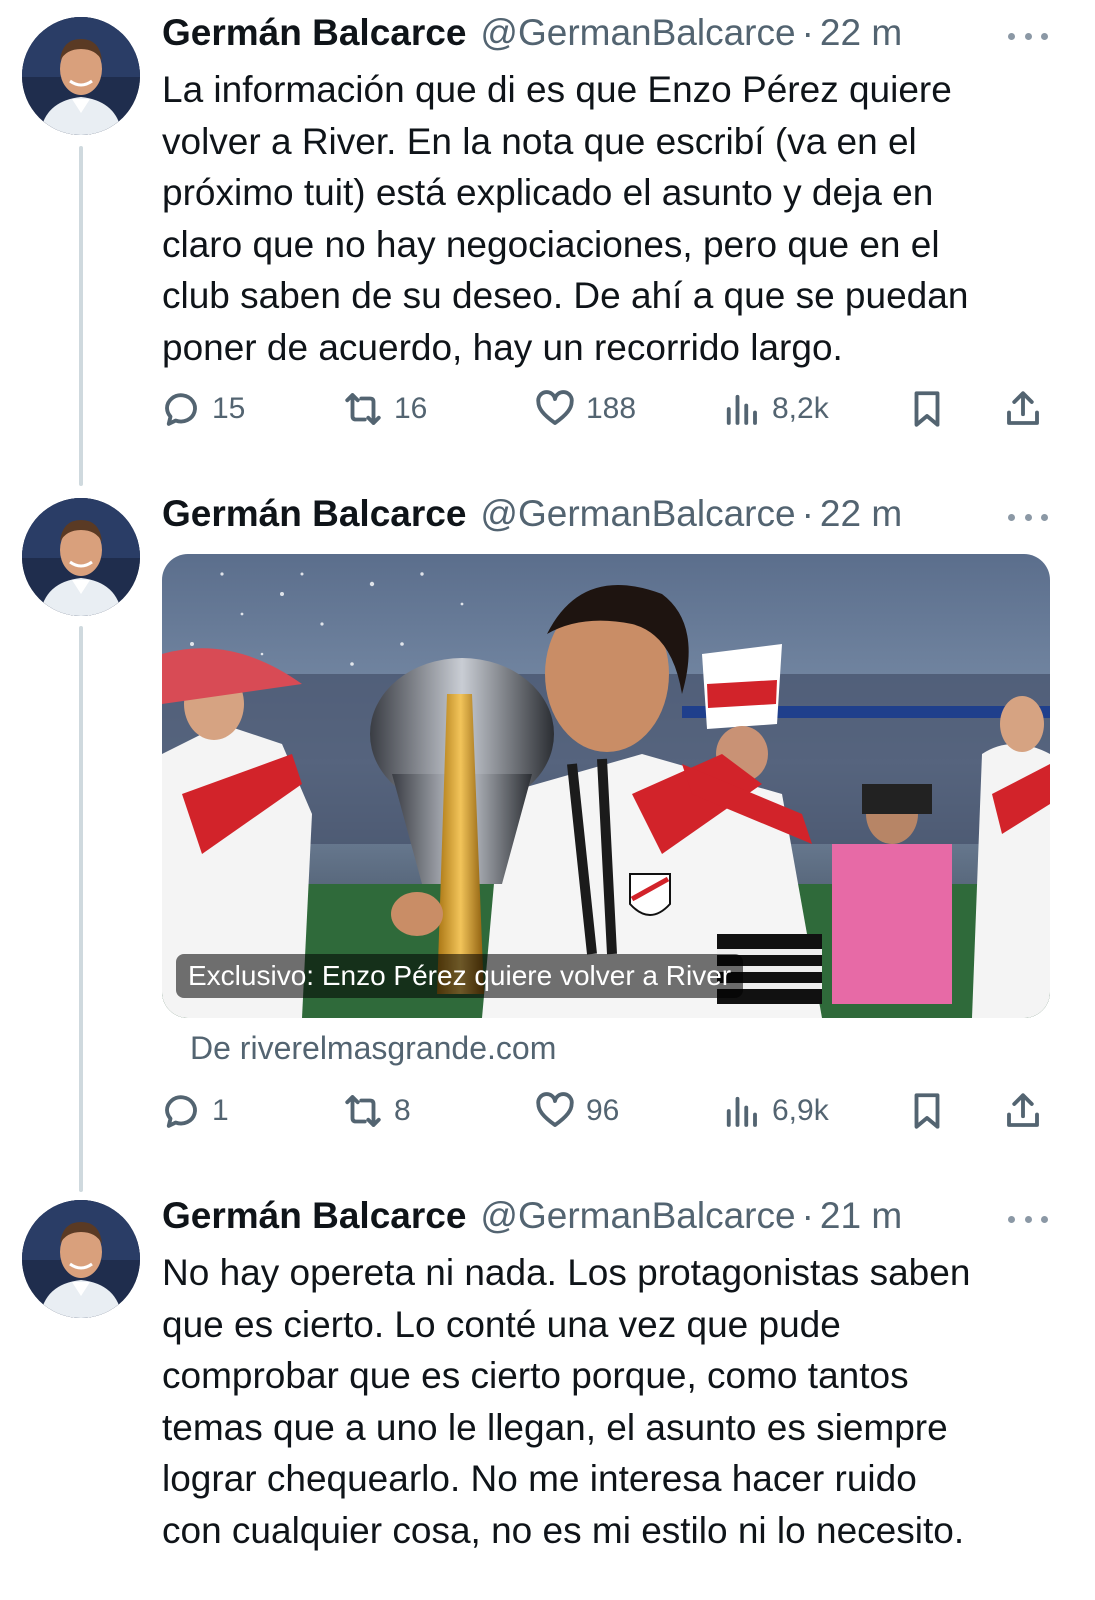  What do you see at coordinates (411, 408) in the screenshot?
I see `retweet-count: 16` at bounding box center [411, 408].